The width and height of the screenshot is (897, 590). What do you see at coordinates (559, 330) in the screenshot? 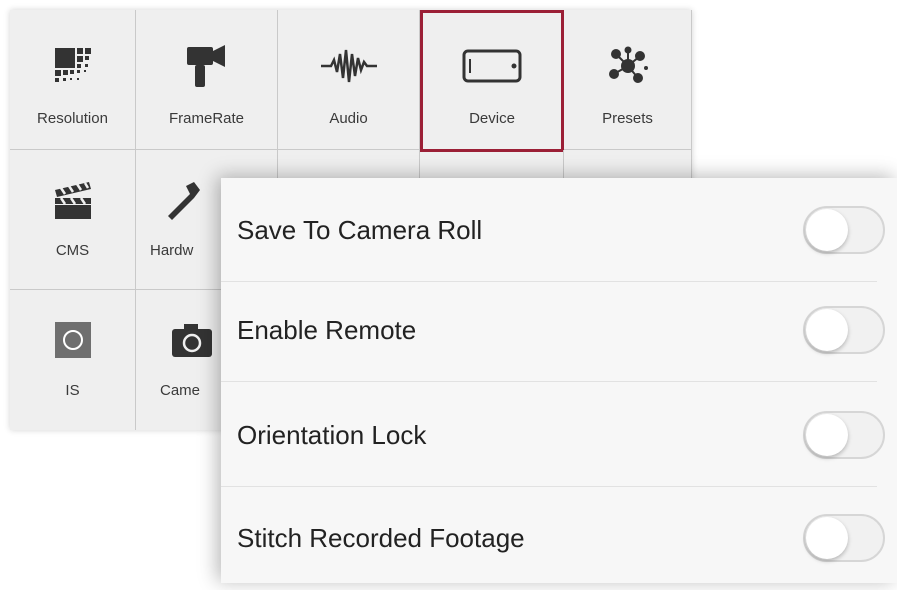
I see `setting-row-enable-remote: Enable Remote` at bounding box center [559, 330].